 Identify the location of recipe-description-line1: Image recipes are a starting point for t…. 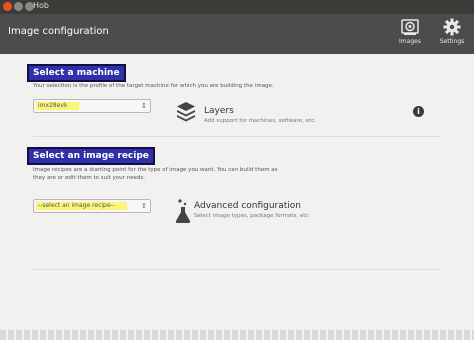
(155, 170).